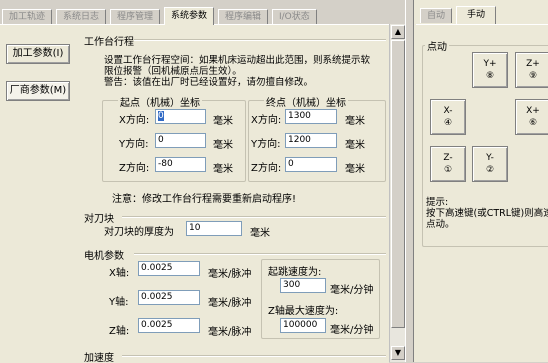 The width and height of the screenshot is (548, 363). What do you see at coordinates (266, 120) in the screenshot?
I see `end-x-label: X方向:` at bounding box center [266, 120].